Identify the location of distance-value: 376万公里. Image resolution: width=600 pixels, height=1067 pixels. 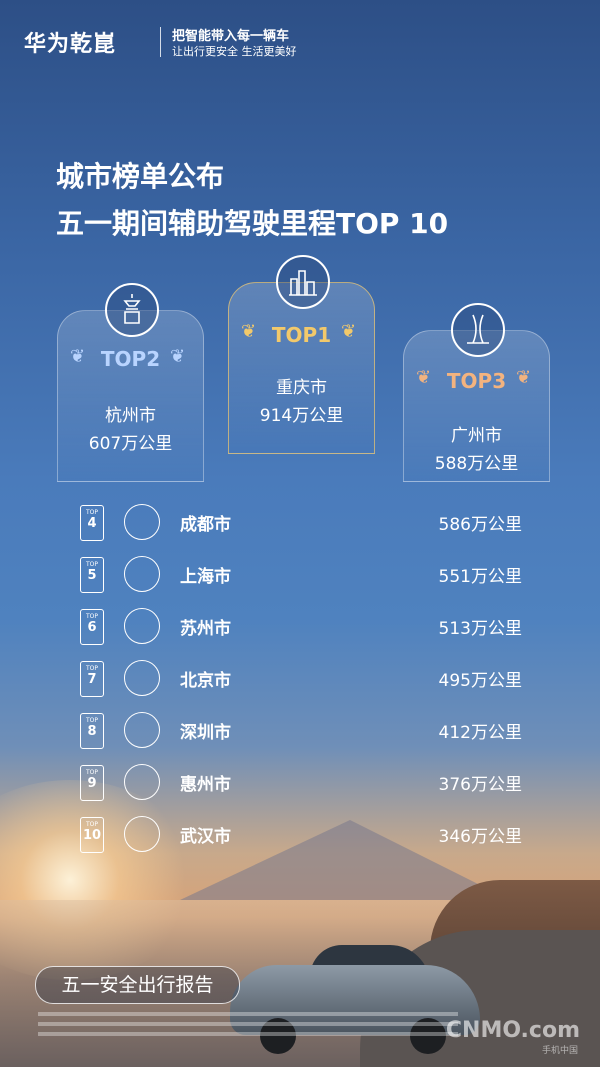
(480, 785).